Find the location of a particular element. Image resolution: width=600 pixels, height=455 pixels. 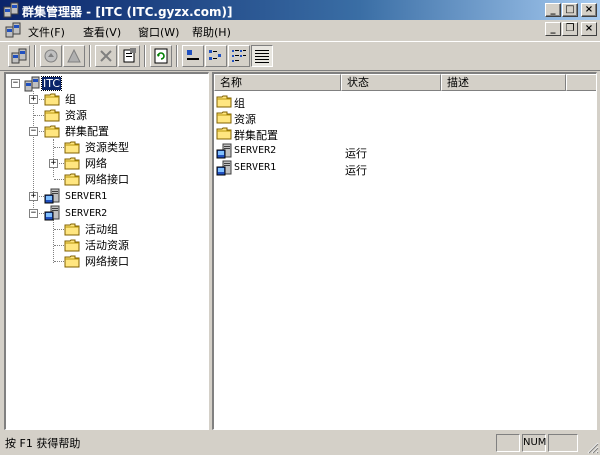

view-details-button is located at coordinates (262, 56).